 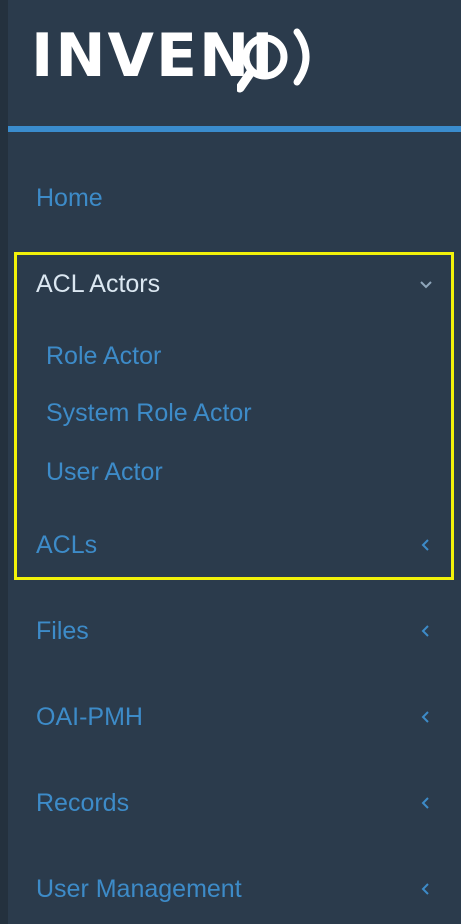 What do you see at coordinates (98, 284) in the screenshot?
I see `sidebar-item-label: ACL Actors` at bounding box center [98, 284].